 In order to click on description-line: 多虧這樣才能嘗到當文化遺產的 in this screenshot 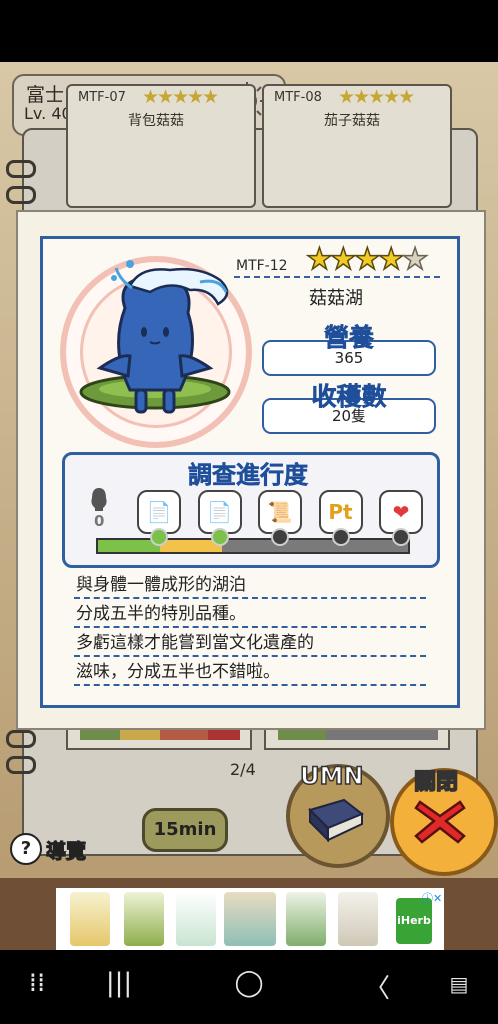, I will do `click(250, 642)`.